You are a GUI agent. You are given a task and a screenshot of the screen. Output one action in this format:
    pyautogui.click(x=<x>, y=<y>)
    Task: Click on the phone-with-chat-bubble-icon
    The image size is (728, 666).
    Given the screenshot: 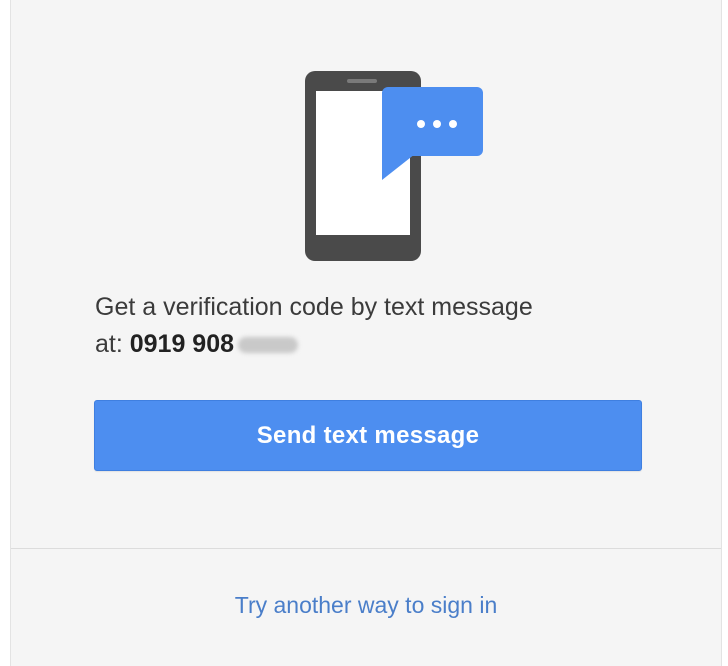 What is the action you would take?
    pyautogui.click(x=394, y=165)
    